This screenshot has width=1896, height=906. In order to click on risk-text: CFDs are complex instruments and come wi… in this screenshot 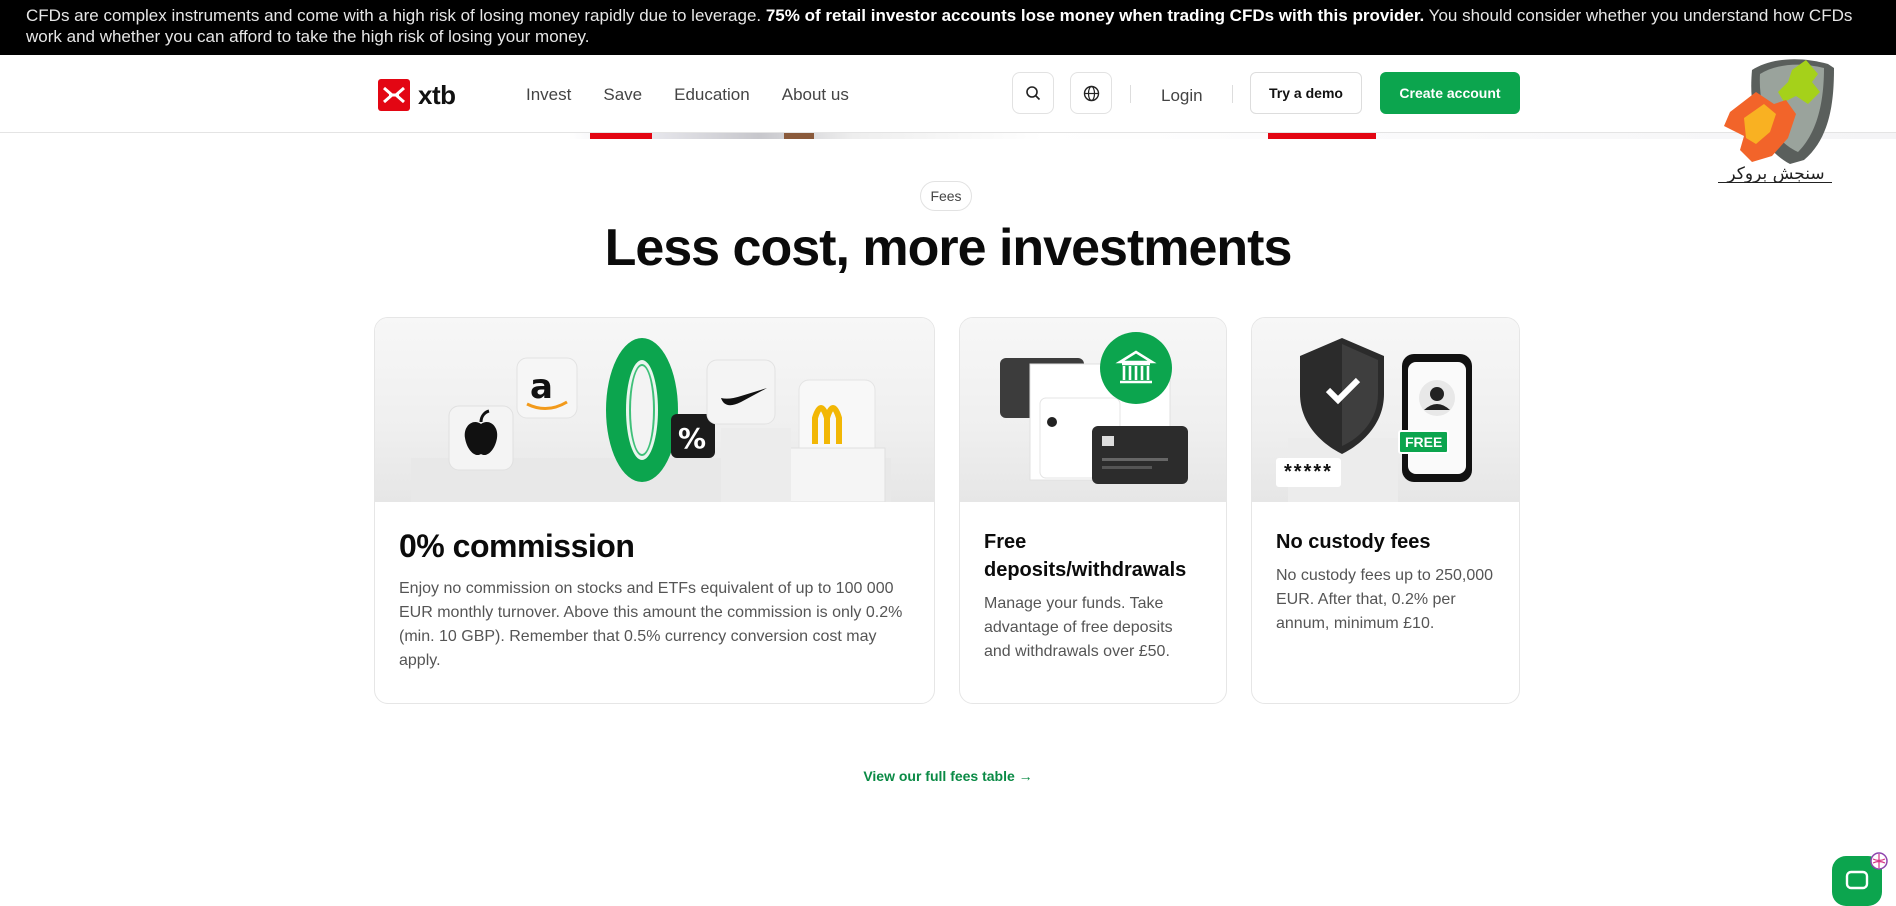, I will do `click(396, 15)`.